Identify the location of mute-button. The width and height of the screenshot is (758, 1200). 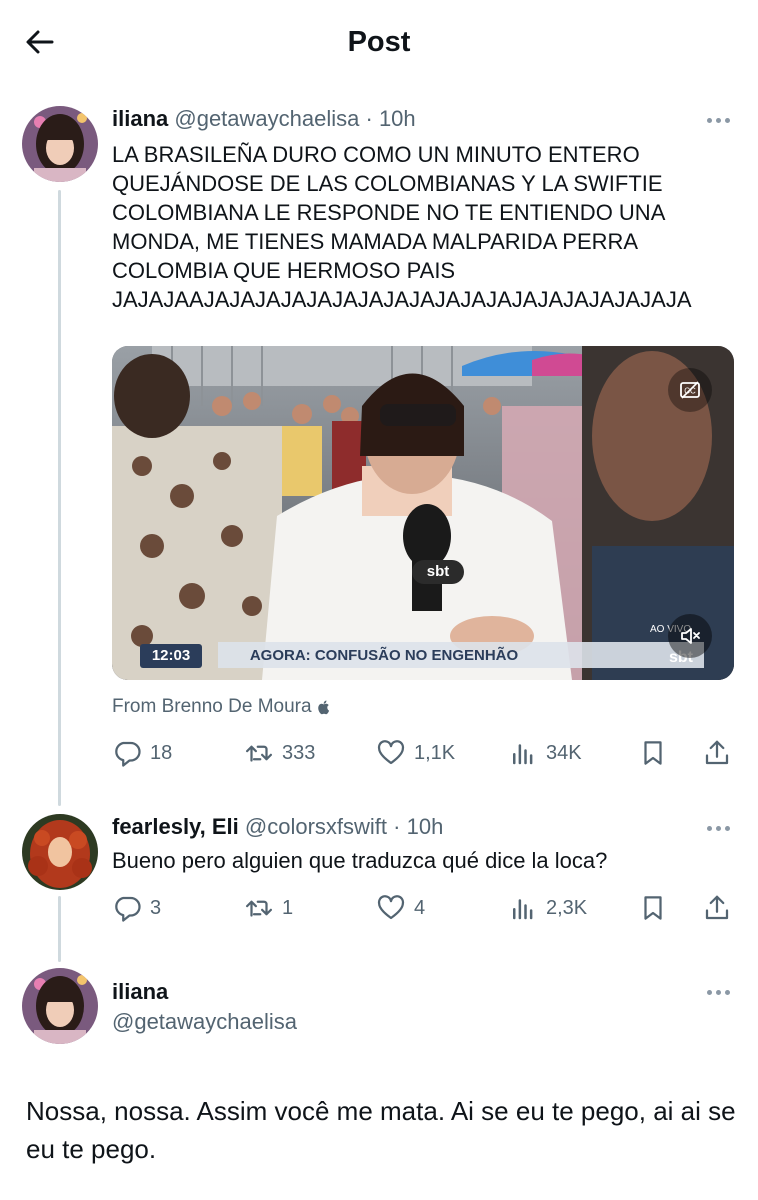
(690, 636).